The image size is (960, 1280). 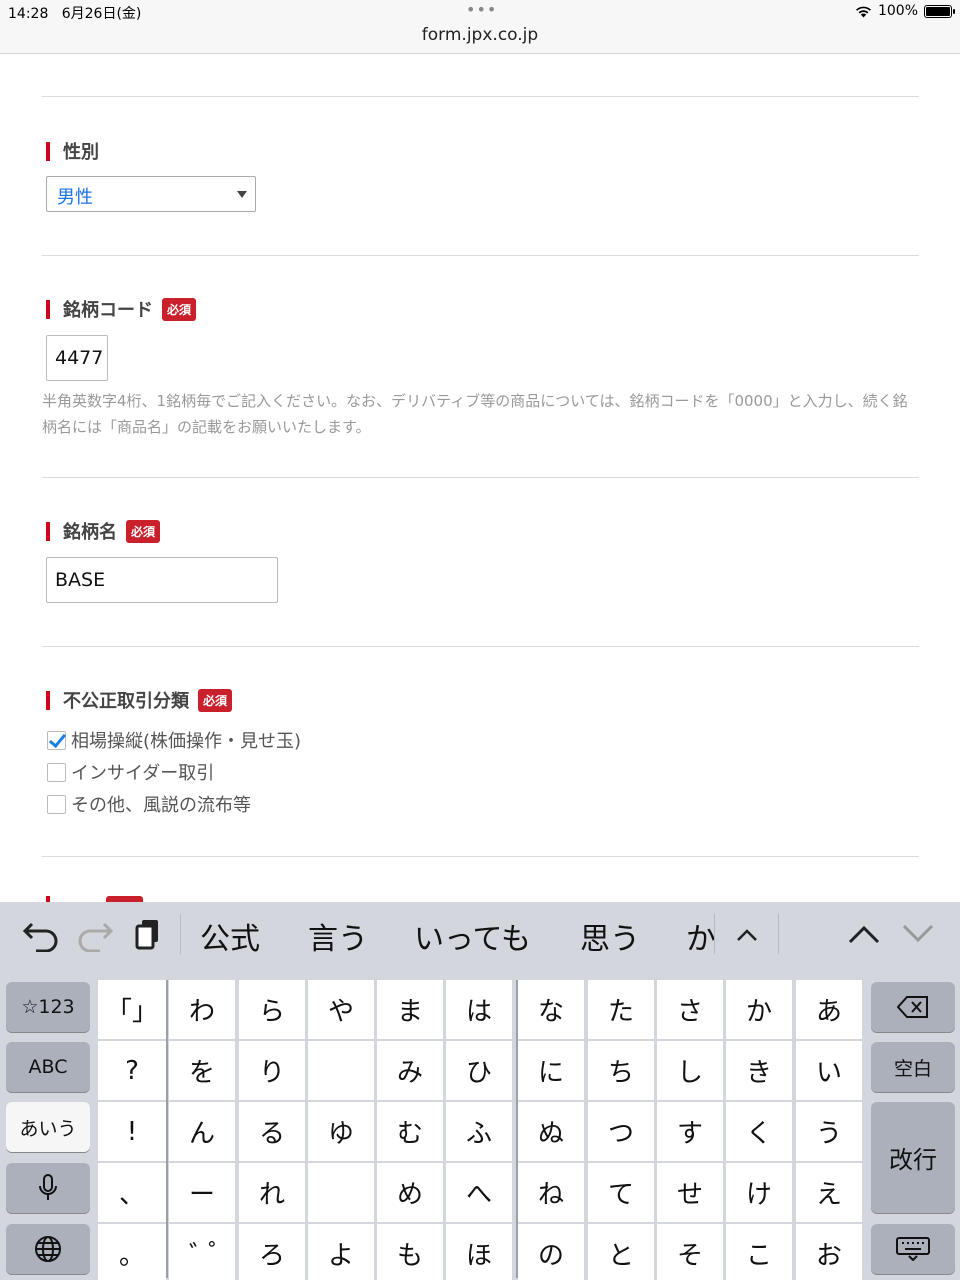 I want to click on kana-key: に, so click(x=551, y=1070).